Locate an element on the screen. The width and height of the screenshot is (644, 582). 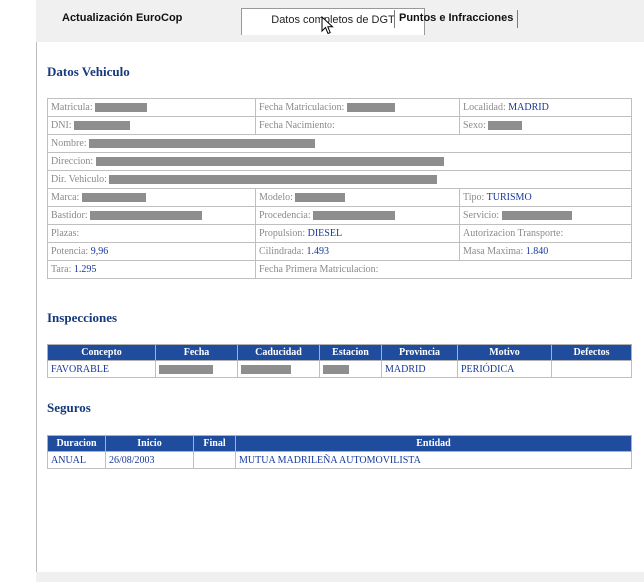
field-autorizacion-transporte: Autorizacion Transporte: is located at coordinates (545, 233).